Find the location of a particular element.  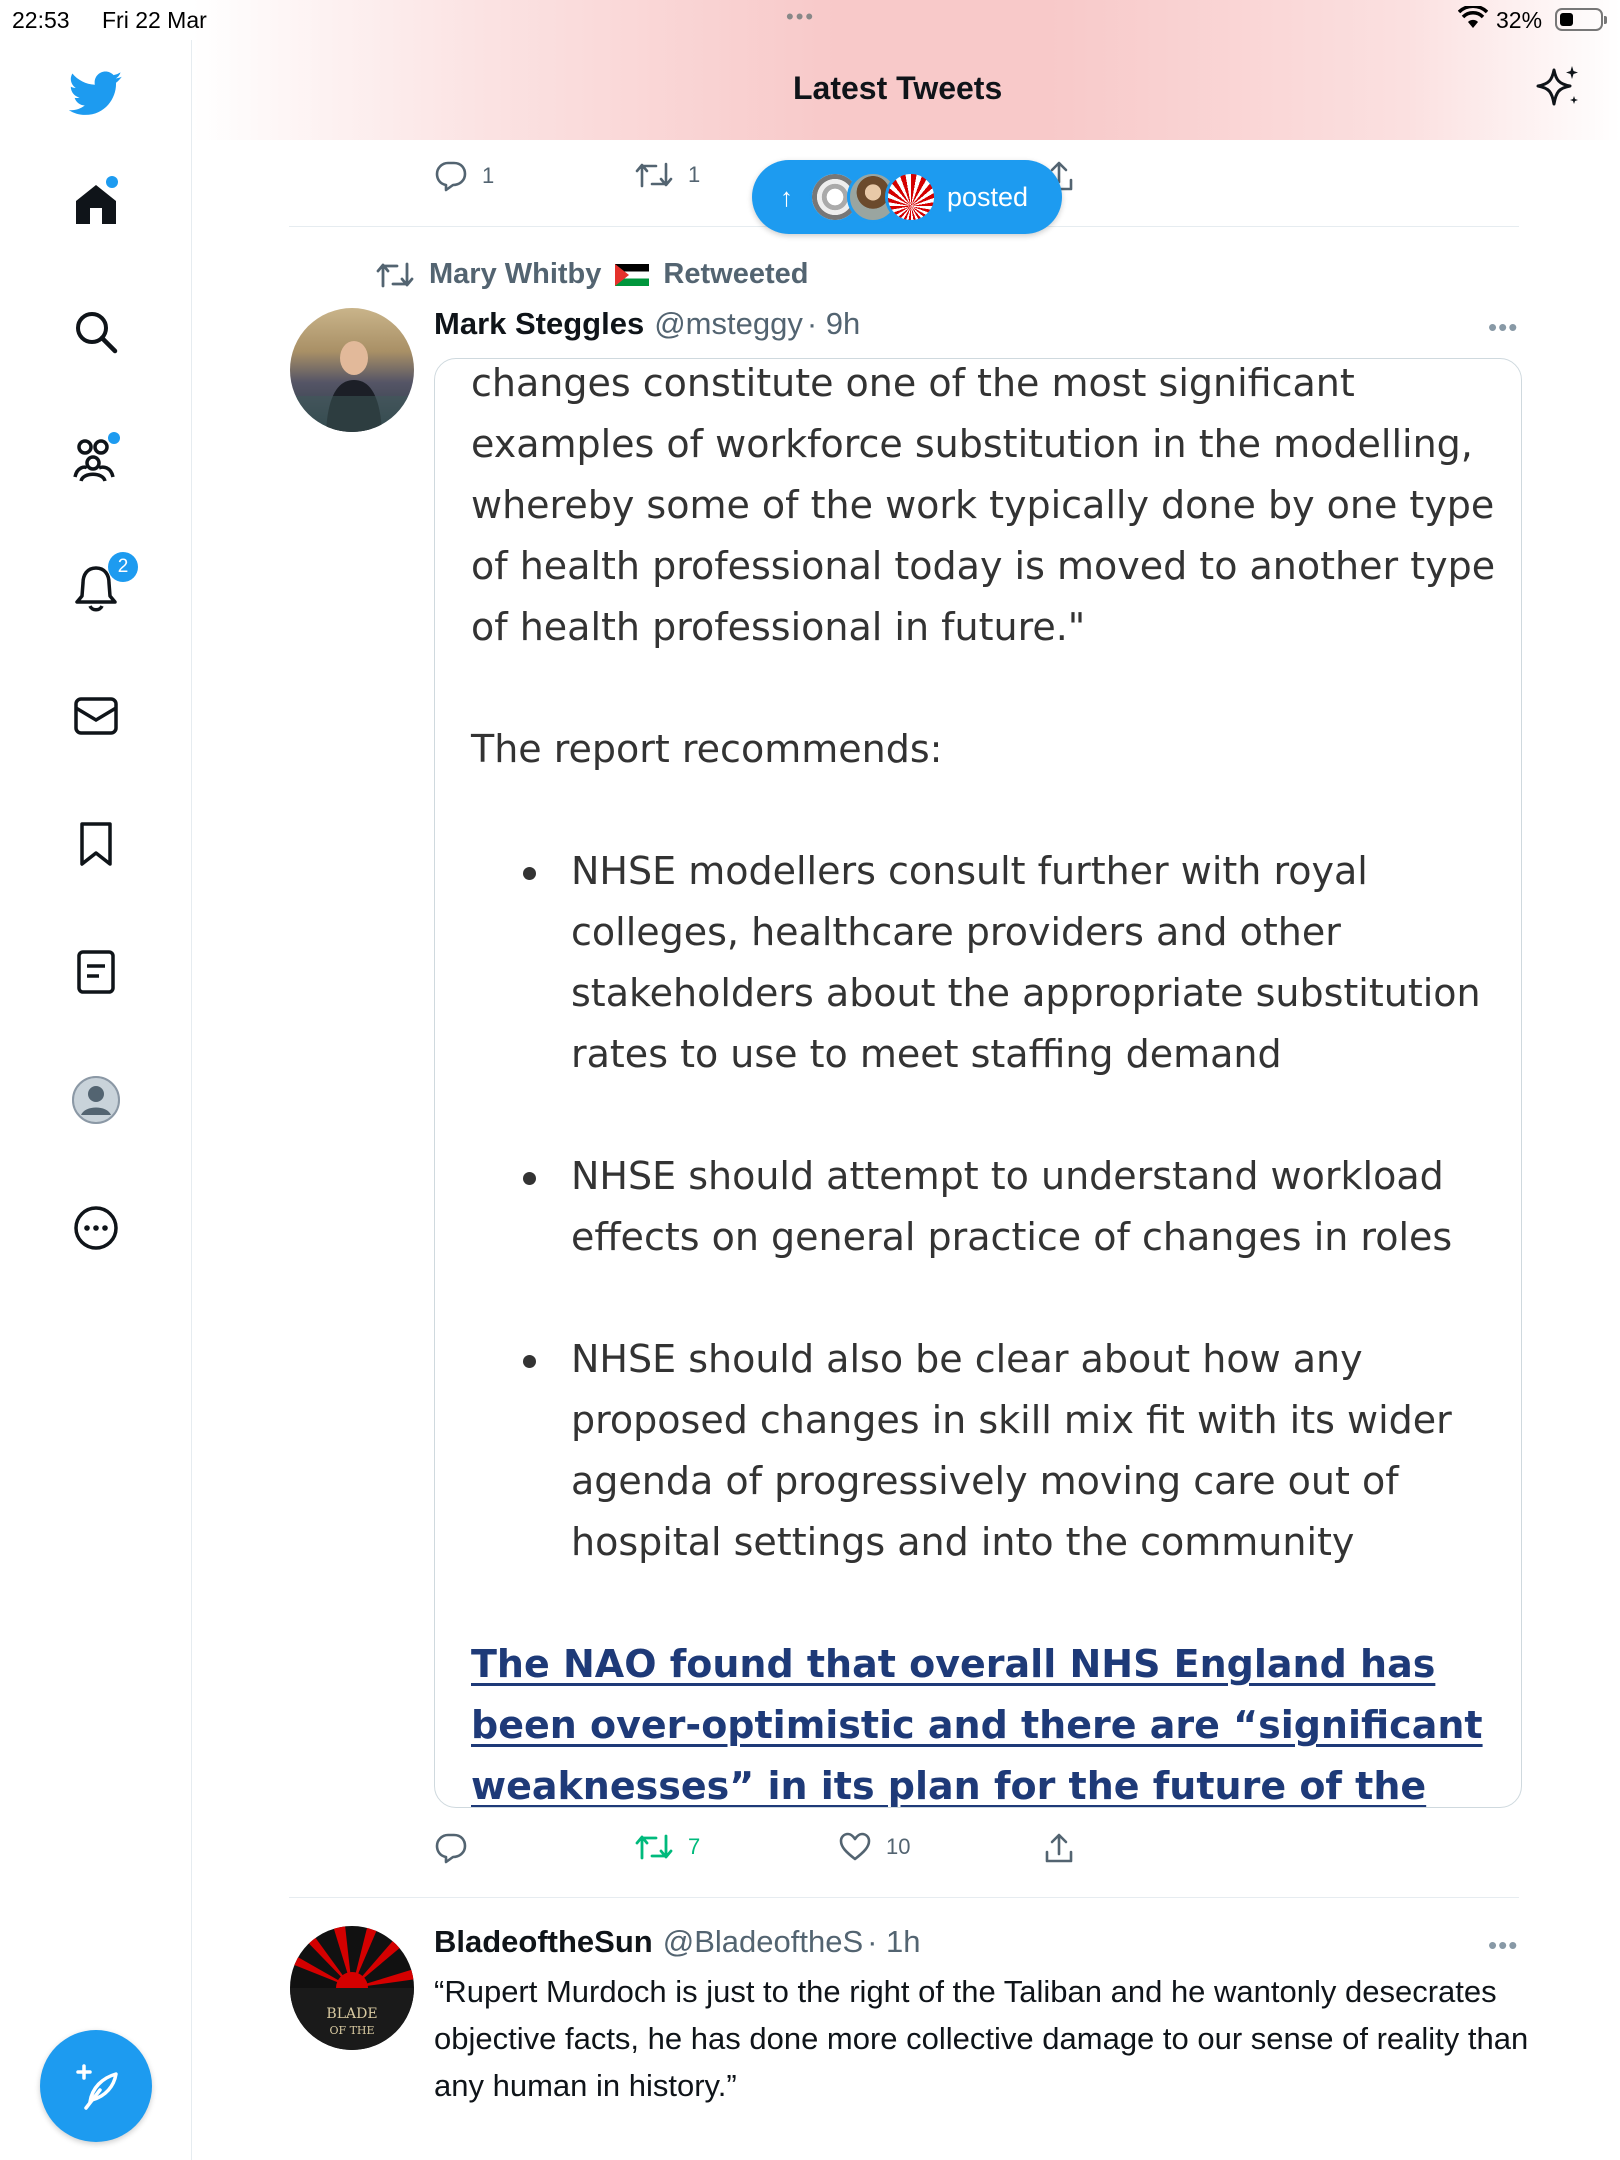

status-time: 22:53 is located at coordinates (41, 20).